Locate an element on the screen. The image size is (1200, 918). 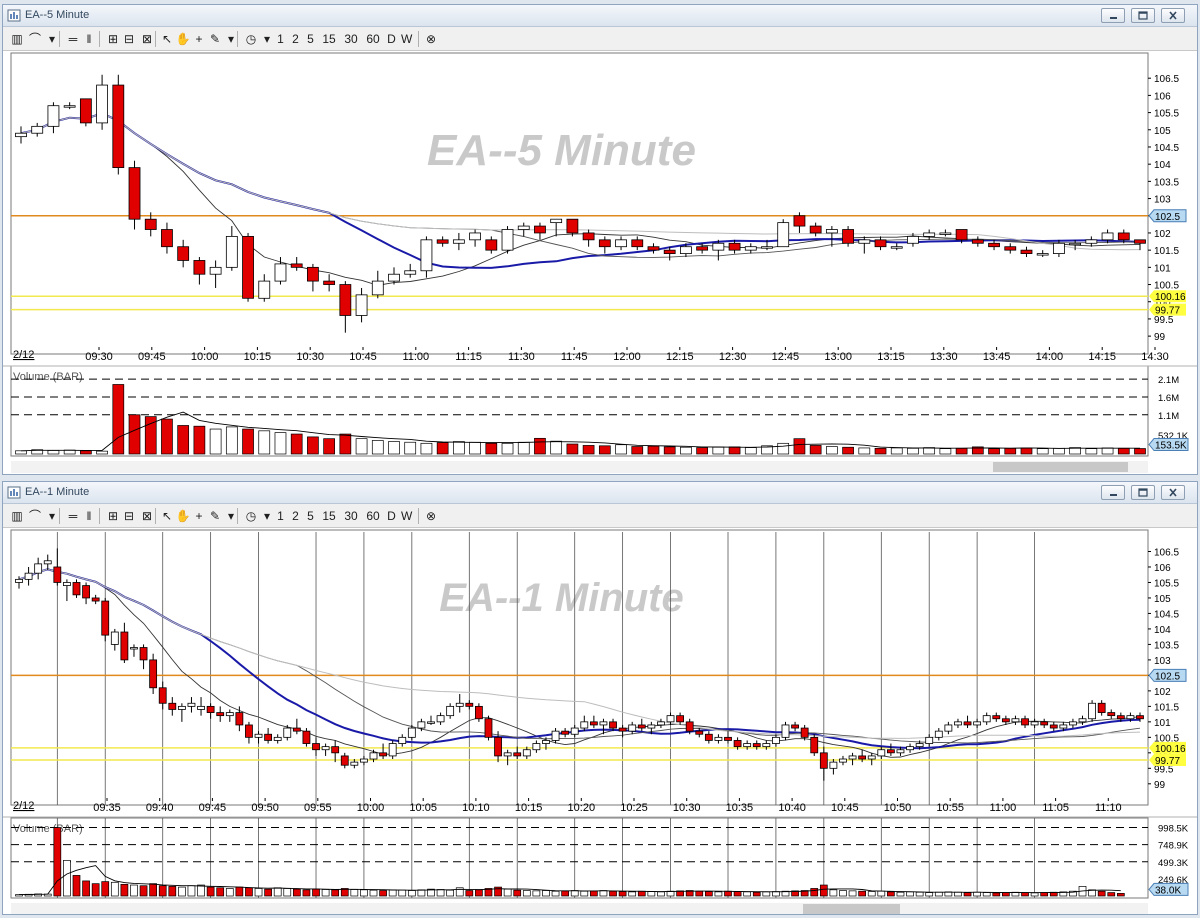
svg-text: 102.5 is located at coordinates (1167, 217).